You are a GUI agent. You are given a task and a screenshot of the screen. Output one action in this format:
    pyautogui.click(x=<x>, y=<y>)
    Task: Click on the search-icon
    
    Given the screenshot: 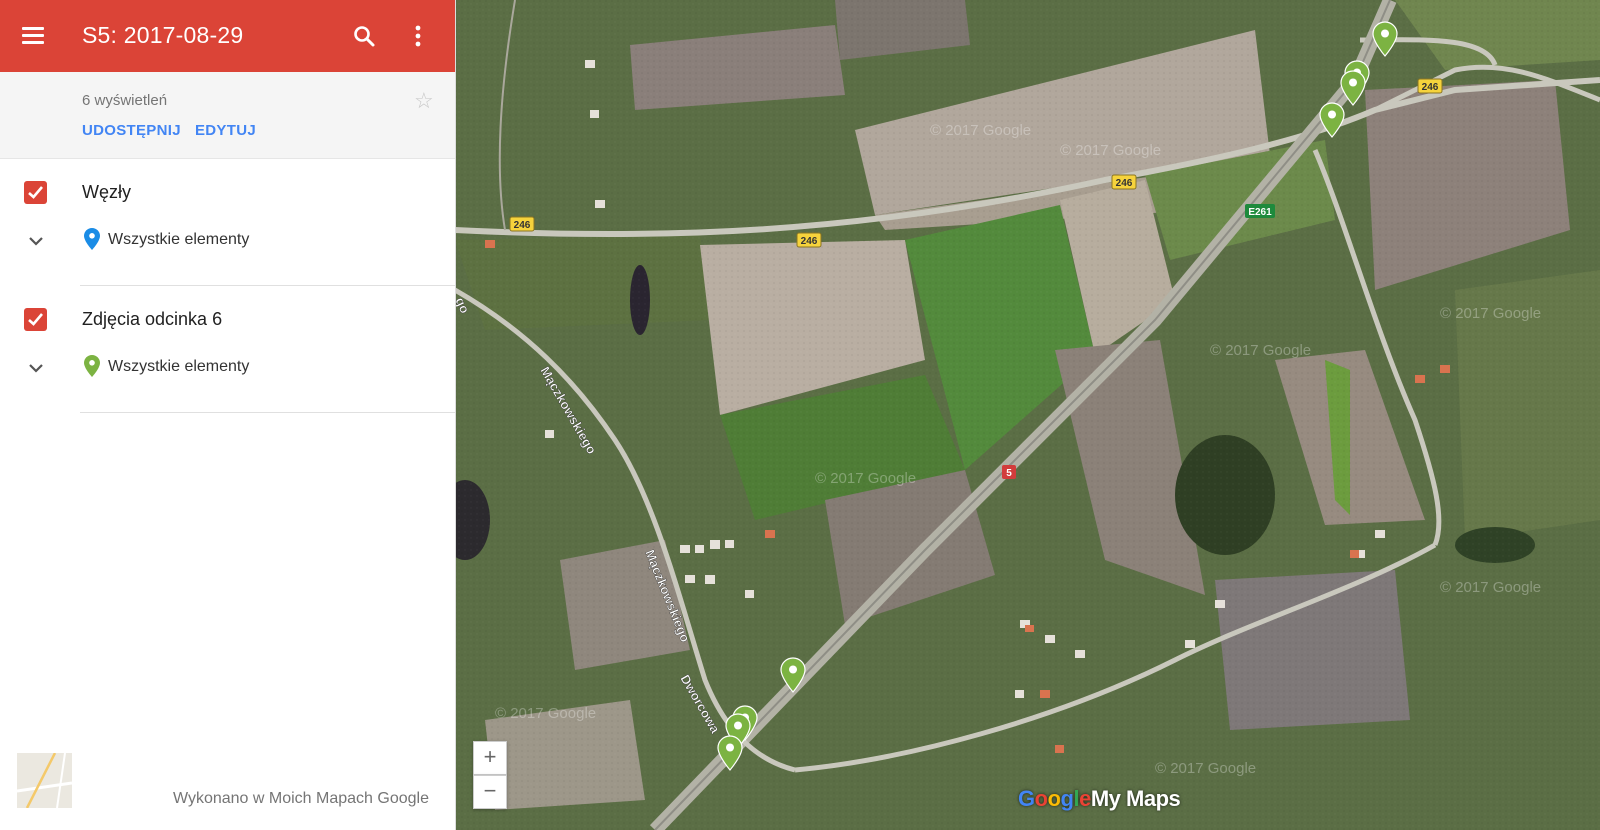 What is the action you would take?
    pyautogui.click(x=364, y=36)
    